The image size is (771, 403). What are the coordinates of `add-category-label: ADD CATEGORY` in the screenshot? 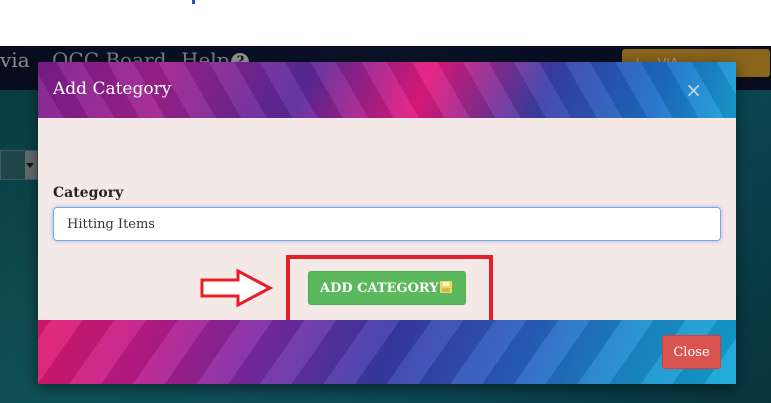 It's located at (379, 288).